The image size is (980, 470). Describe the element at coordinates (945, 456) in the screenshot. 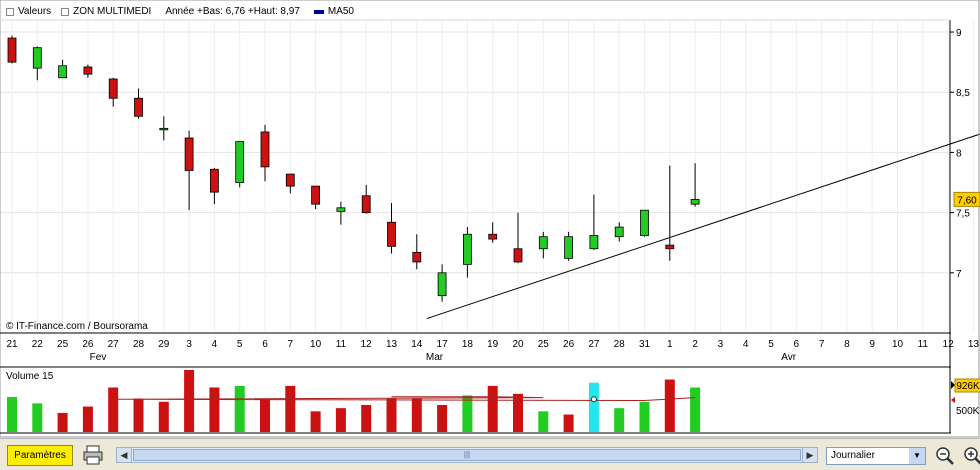

I see `zoom-out-icon` at that location.